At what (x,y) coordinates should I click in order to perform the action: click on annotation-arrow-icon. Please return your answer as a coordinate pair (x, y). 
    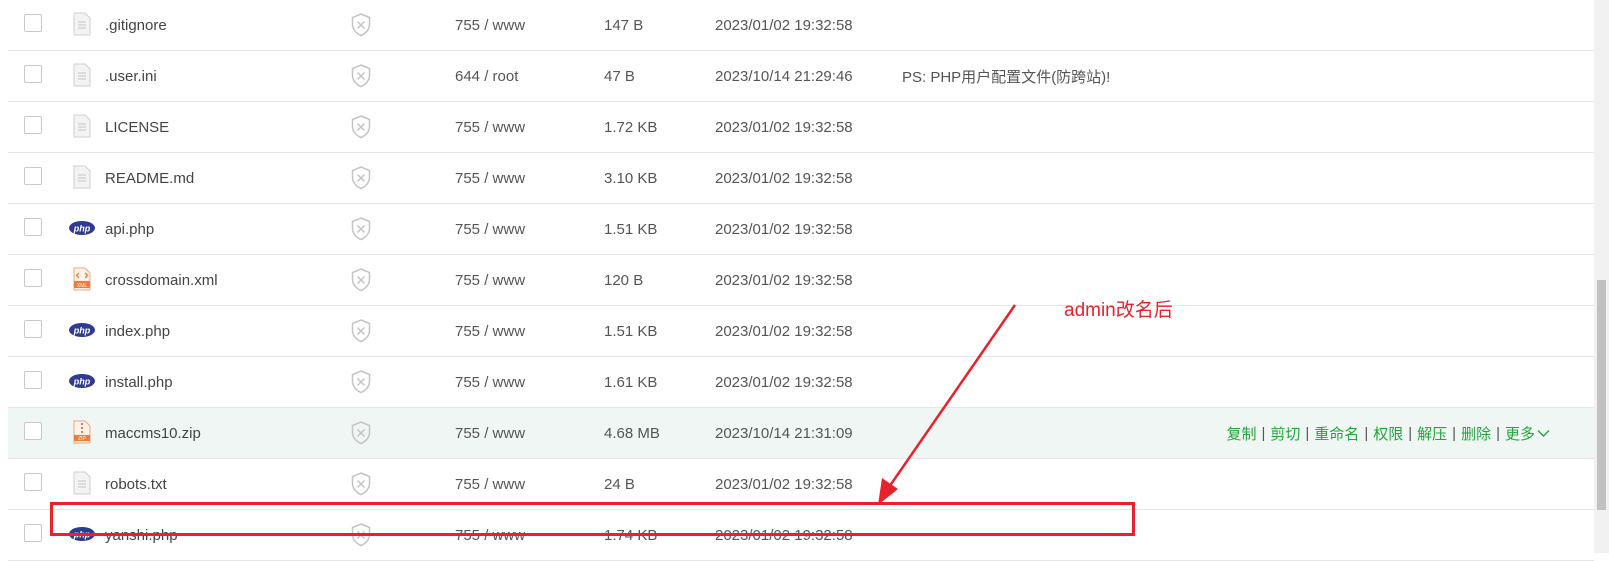
    Looking at the image, I should click on (947, 404).